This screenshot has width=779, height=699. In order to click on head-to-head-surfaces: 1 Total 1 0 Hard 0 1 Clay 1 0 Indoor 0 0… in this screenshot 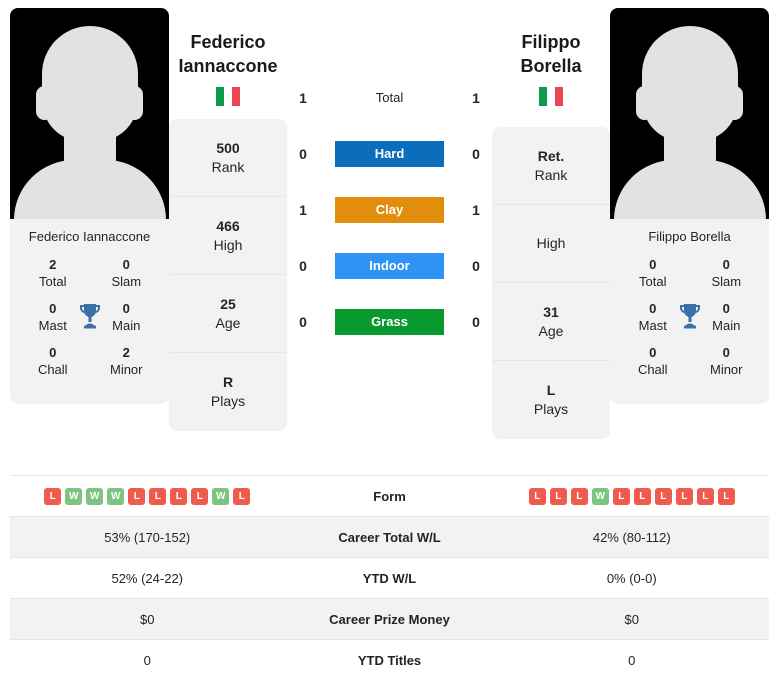, I will do `click(389, 179)`.